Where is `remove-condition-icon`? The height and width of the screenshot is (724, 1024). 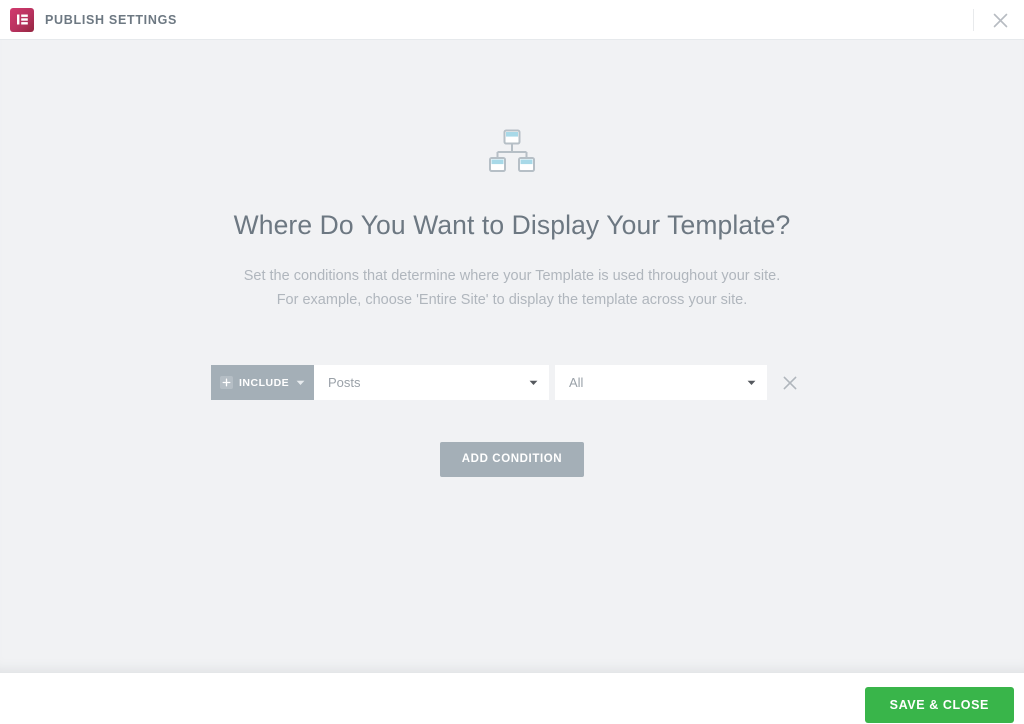 remove-condition-icon is located at coordinates (790, 383).